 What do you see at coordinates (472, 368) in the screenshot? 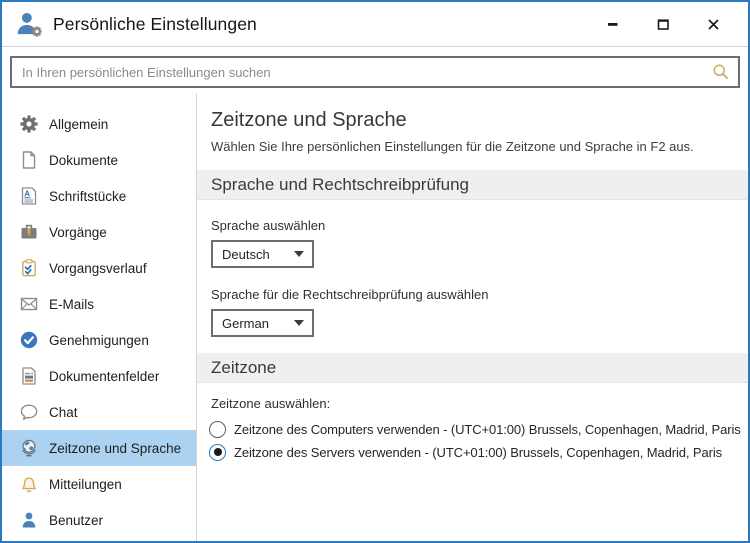
I see `section-heading-timezone: Zeitzone` at bounding box center [472, 368].